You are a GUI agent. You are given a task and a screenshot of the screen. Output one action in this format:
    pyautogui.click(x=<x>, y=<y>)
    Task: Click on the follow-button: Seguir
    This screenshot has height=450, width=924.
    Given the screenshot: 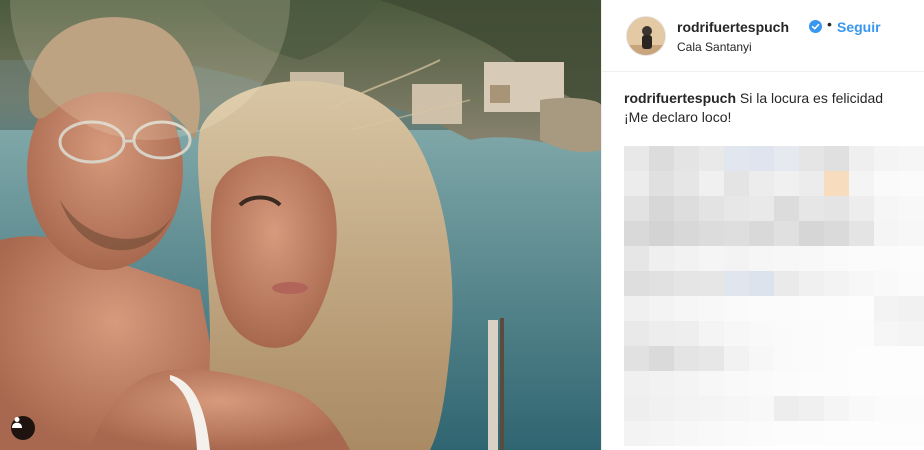 What is the action you would take?
    pyautogui.click(x=859, y=27)
    